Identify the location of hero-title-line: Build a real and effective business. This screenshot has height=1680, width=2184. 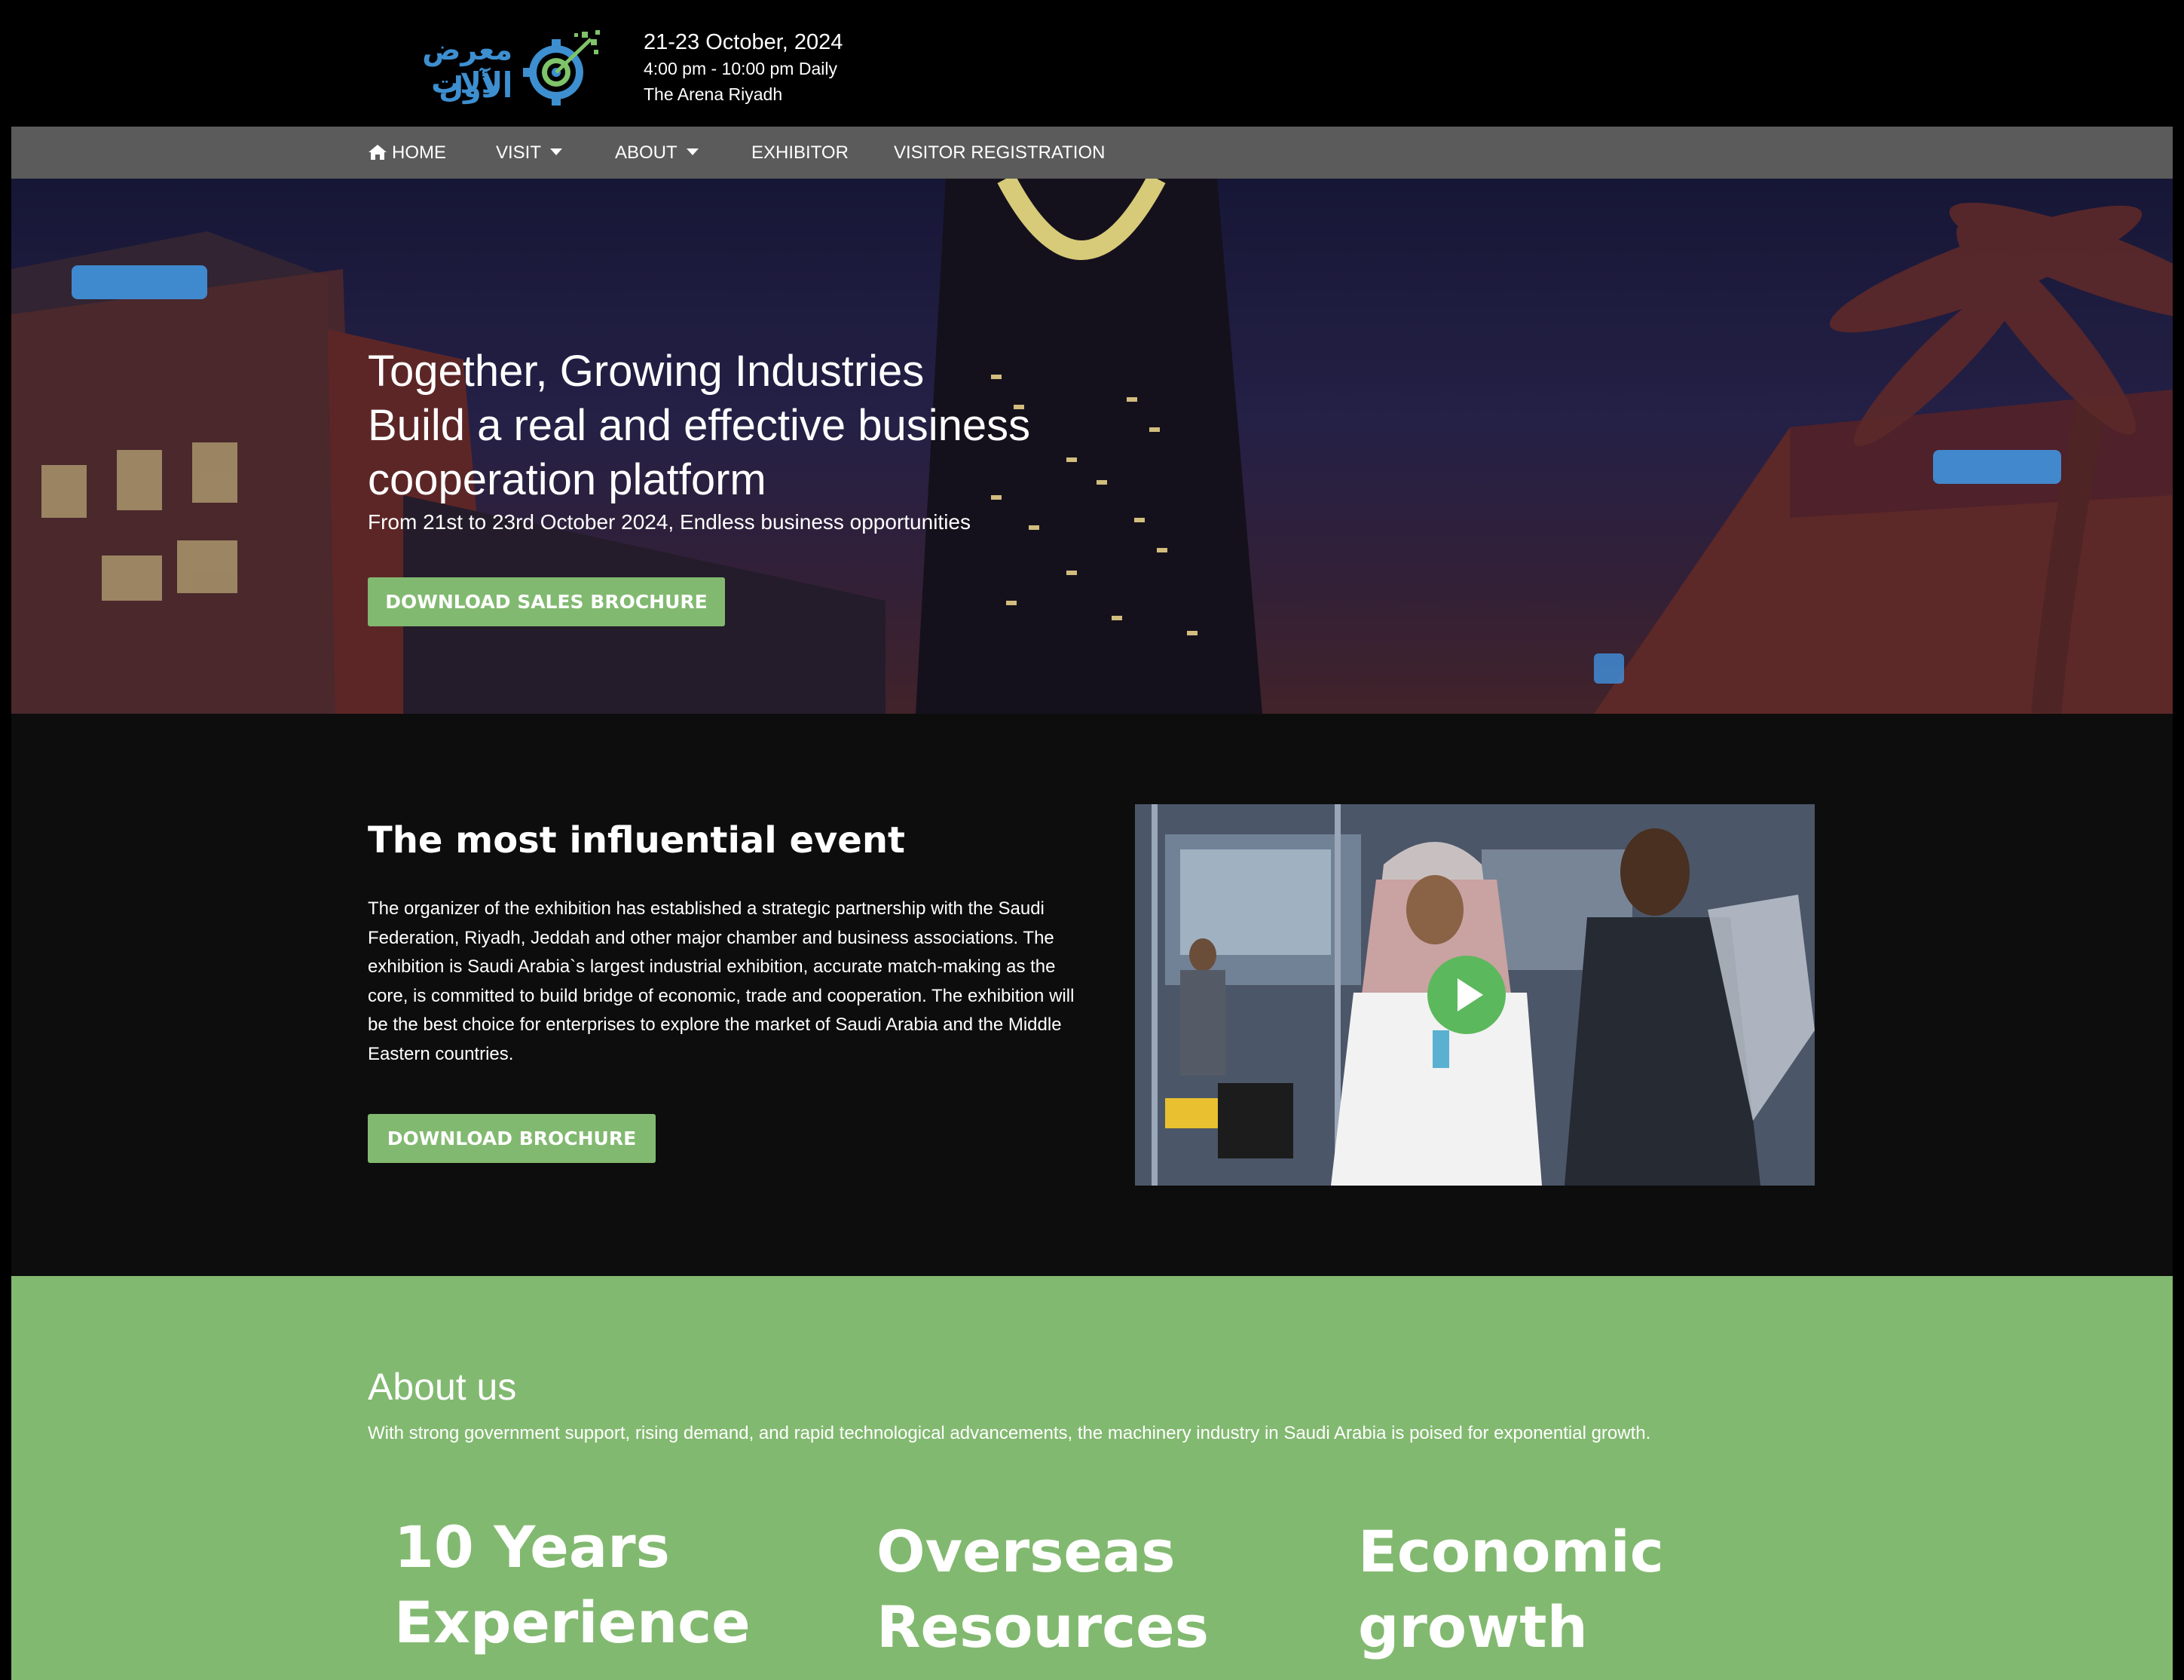
(699, 425).